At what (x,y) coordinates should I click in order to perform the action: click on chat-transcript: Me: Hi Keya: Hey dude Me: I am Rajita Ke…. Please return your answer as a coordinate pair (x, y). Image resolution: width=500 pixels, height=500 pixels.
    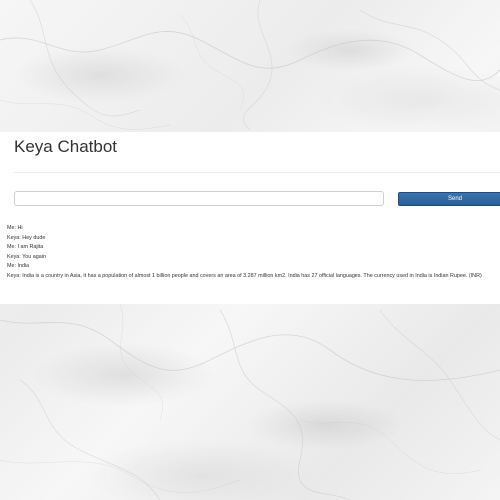
    Looking at the image, I should click on (253, 253).